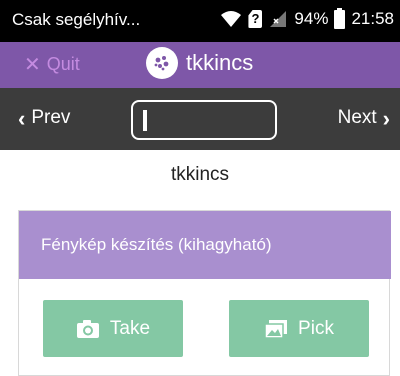 The image size is (400, 376). What do you see at coordinates (22, 118) in the screenshot?
I see `chevron-left-icon: ‹` at bounding box center [22, 118].